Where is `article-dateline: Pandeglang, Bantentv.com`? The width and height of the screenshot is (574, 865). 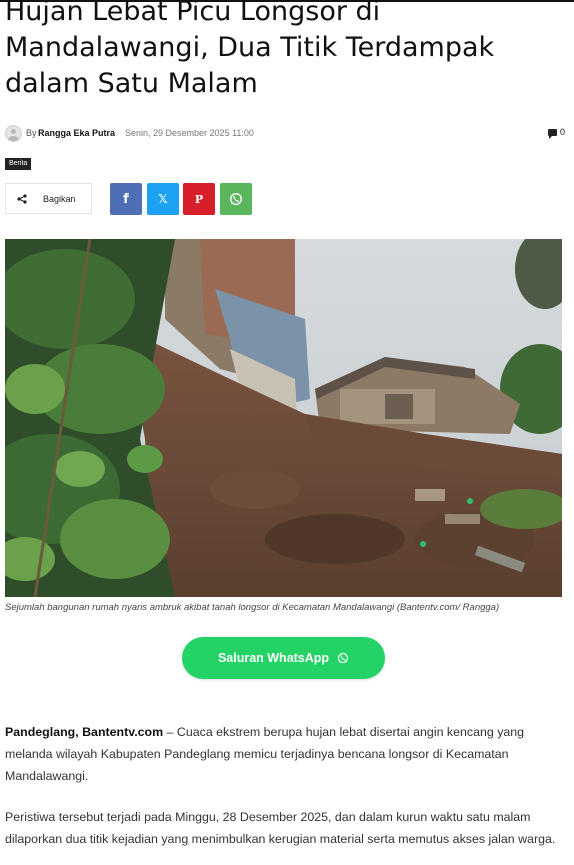
article-dateline: Pandeglang, Bantentv.com is located at coordinates (84, 732).